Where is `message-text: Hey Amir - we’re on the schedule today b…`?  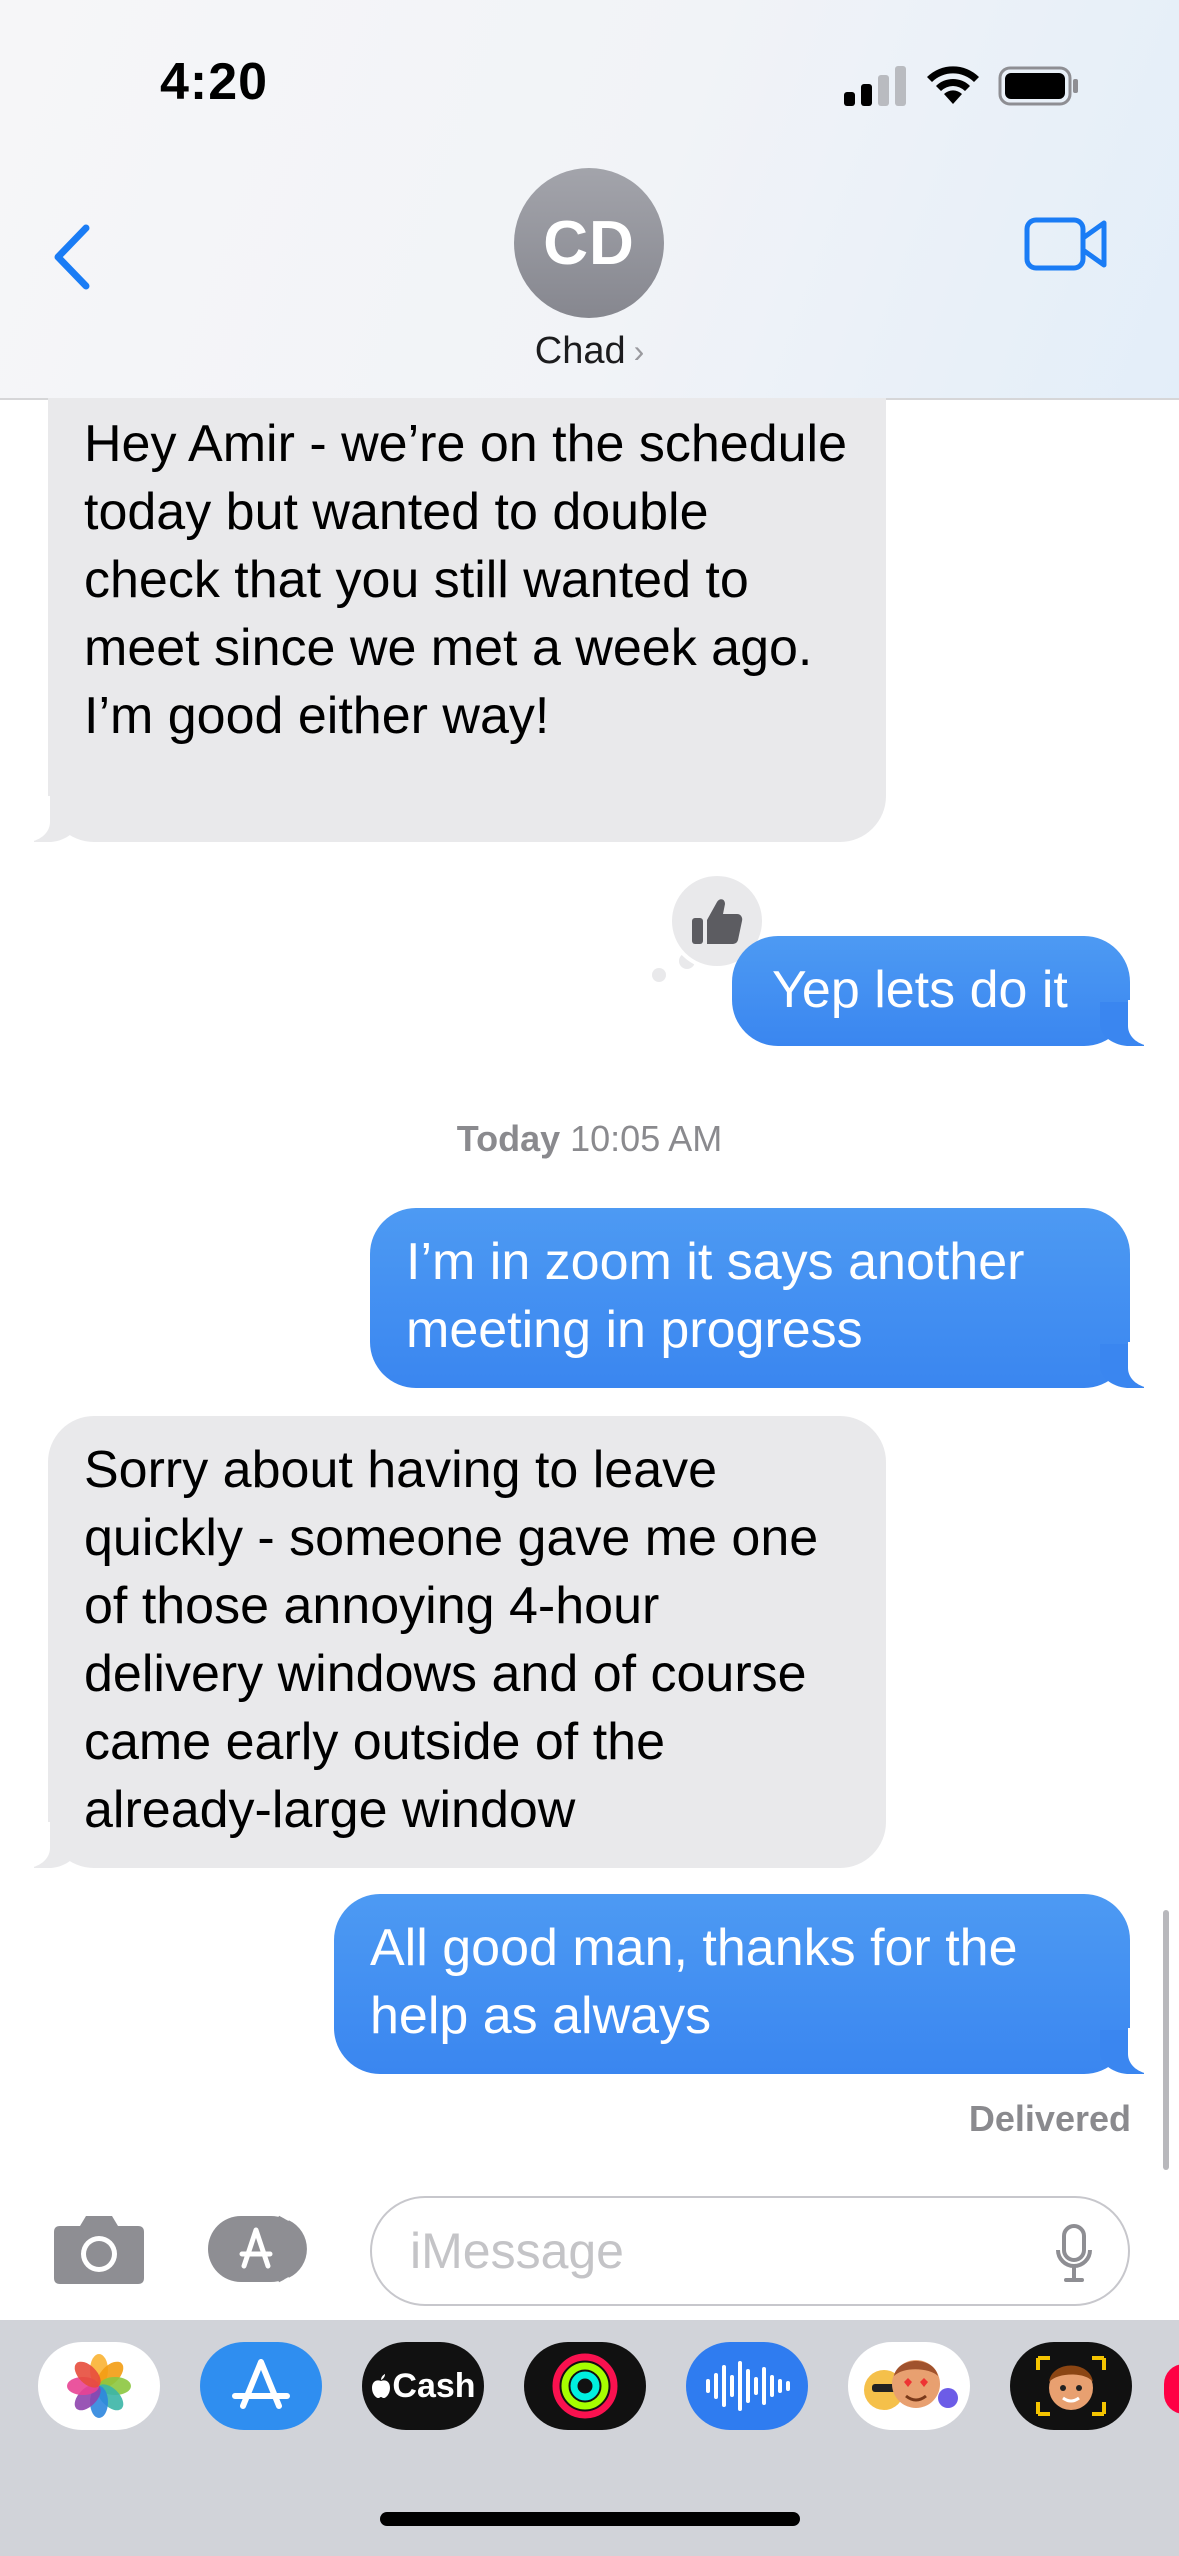
message-text: Hey Amir - we’re on the schedule today b… is located at coordinates (466, 580).